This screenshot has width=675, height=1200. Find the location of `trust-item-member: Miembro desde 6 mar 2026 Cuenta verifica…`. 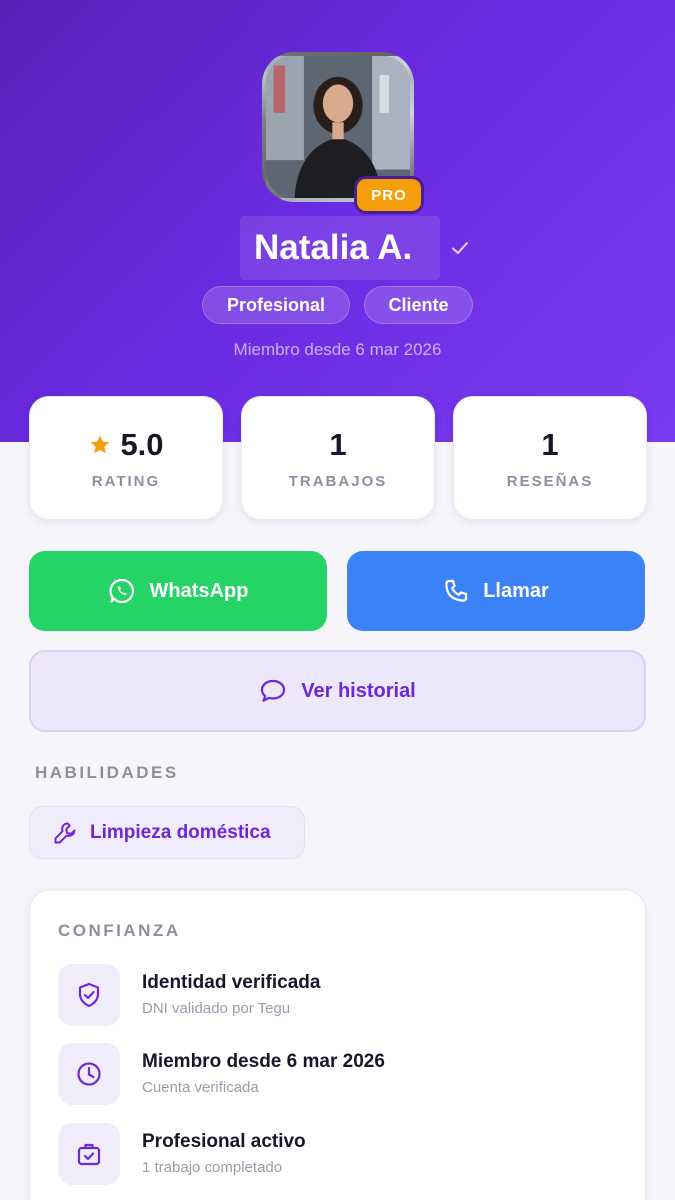

trust-item-member: Miembro desde 6 mar 2026 Cuenta verifica… is located at coordinates (338, 1074).